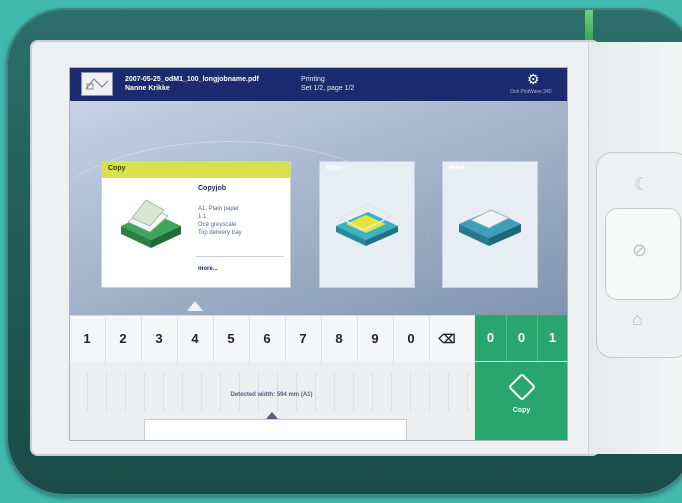 The image size is (682, 503). I want to click on job-thumbnail, so click(97, 84).